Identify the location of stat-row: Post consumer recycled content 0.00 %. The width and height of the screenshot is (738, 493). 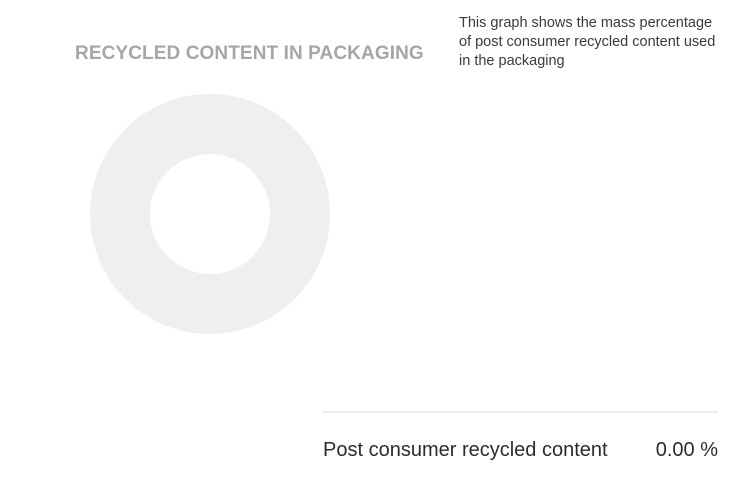
(520, 450).